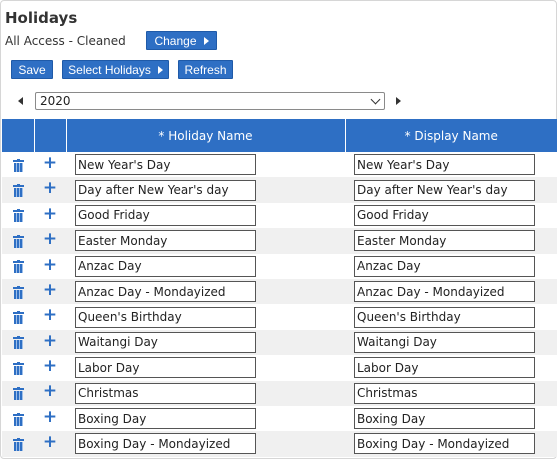 This screenshot has height=459, width=557. I want to click on holiday-name-input: Easter Monday, so click(165, 241).